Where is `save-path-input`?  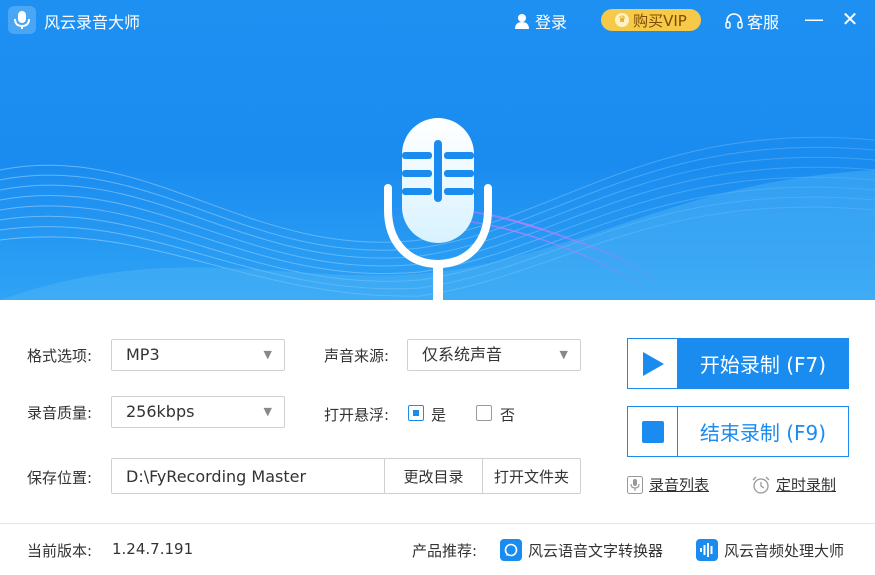
save-path-input is located at coordinates (248, 476).